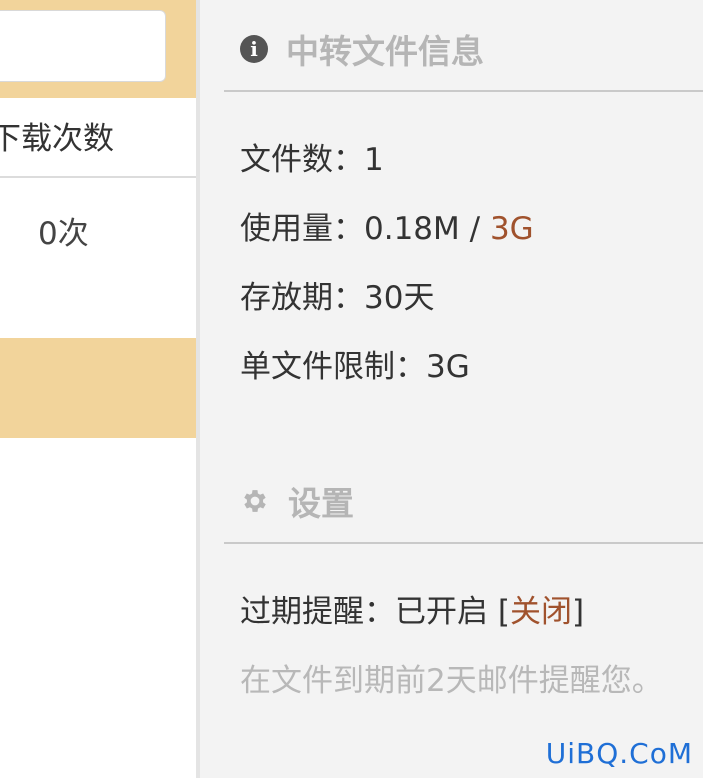  What do you see at coordinates (255, 501) in the screenshot?
I see `gear-icon` at bounding box center [255, 501].